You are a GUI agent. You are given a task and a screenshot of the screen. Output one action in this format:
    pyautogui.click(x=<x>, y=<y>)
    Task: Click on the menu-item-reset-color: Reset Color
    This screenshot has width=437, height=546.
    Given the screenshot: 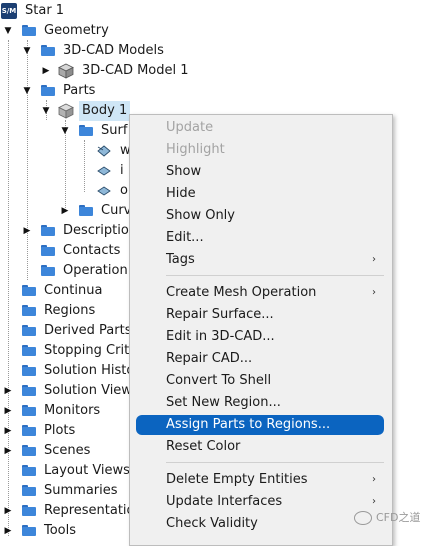 What is the action you would take?
    pyautogui.click(x=260, y=447)
    